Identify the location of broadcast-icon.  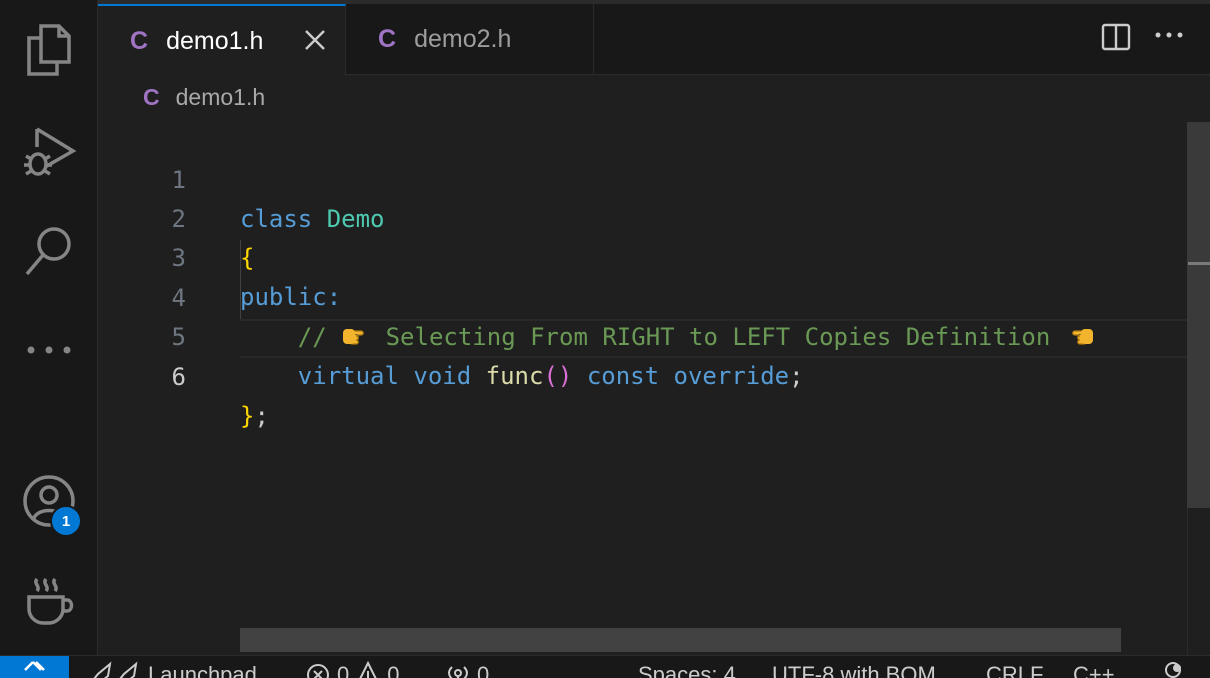
(458, 672).